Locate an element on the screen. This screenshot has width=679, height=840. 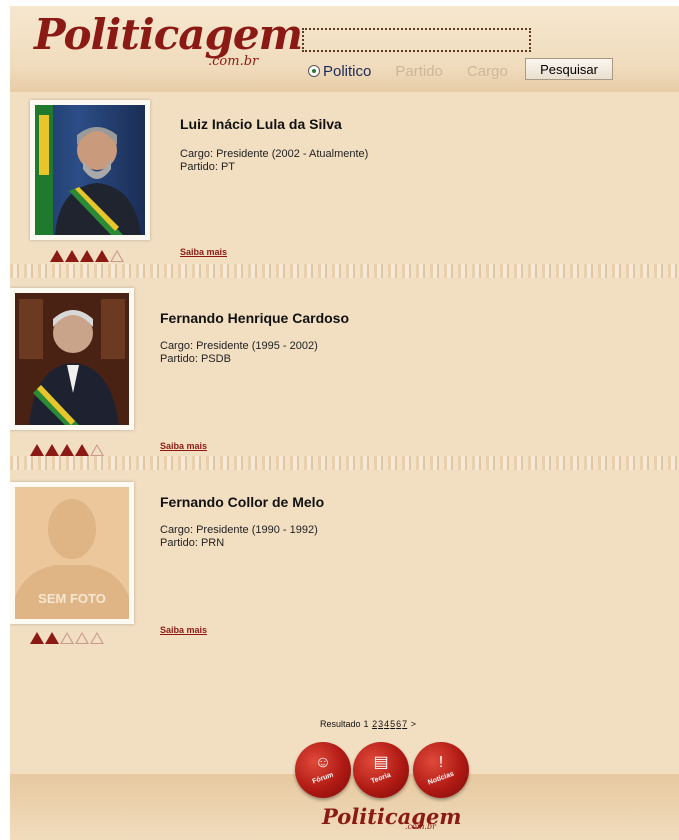
page-link: 2 is located at coordinates (374, 724).